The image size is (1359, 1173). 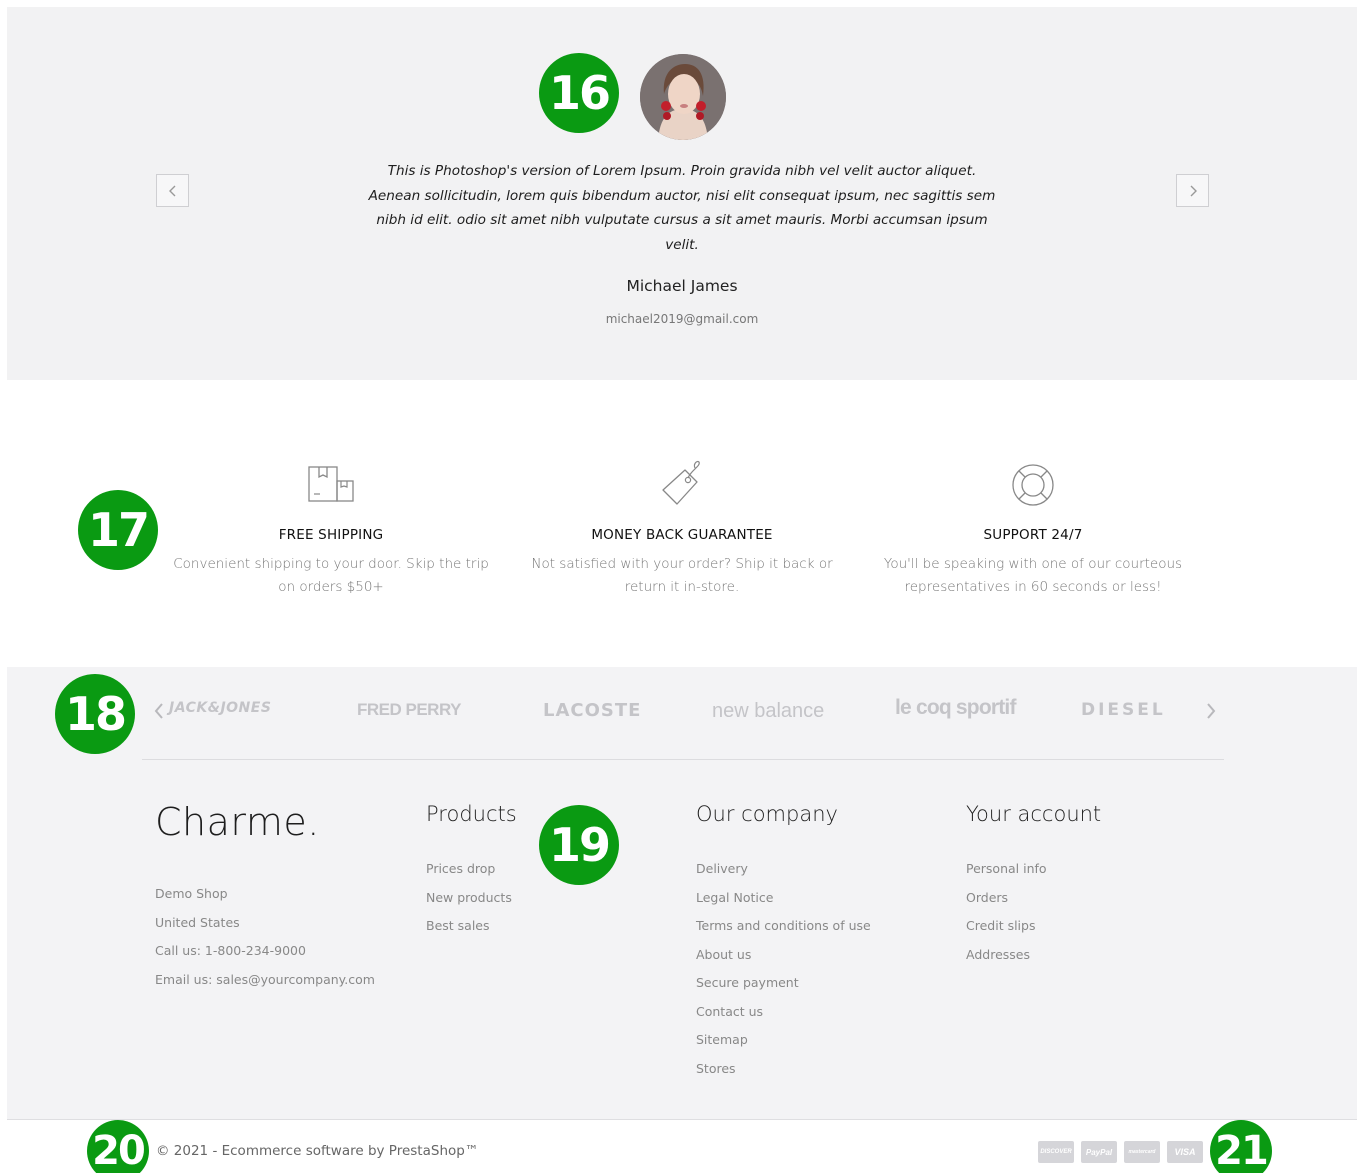 I want to click on brand-divider, so click(x=683, y=759).